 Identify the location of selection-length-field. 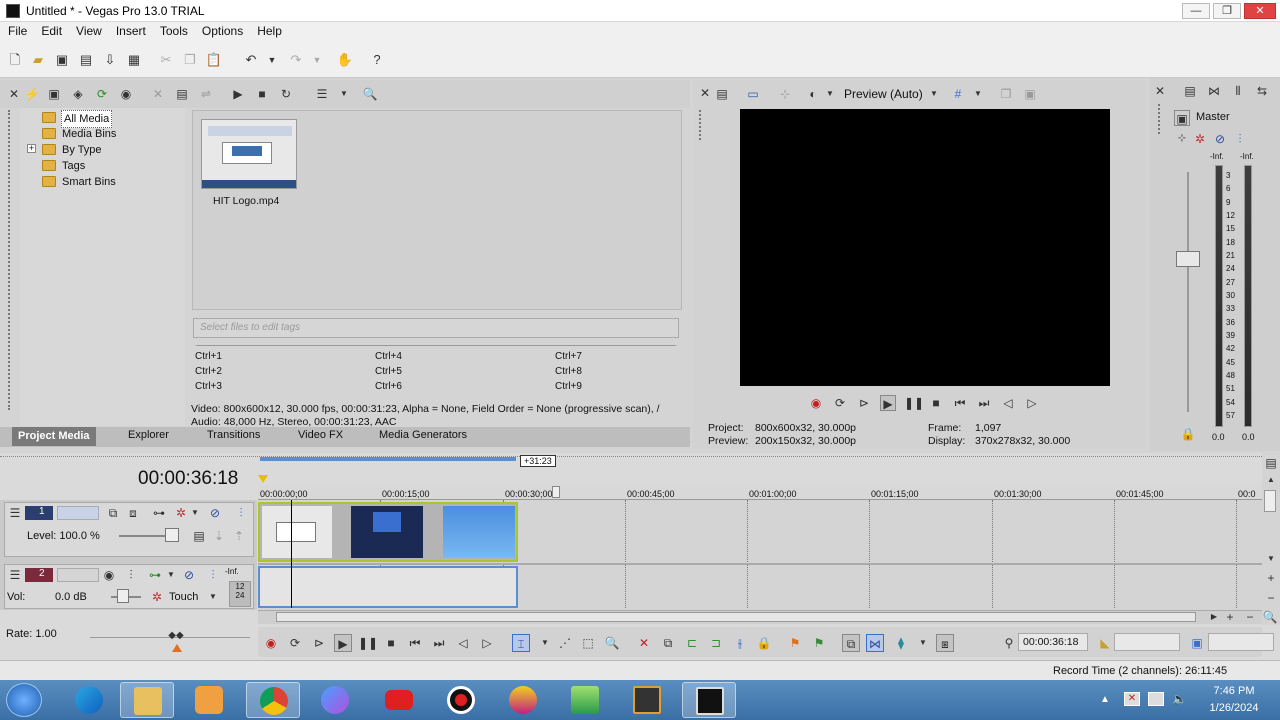
(1241, 642).